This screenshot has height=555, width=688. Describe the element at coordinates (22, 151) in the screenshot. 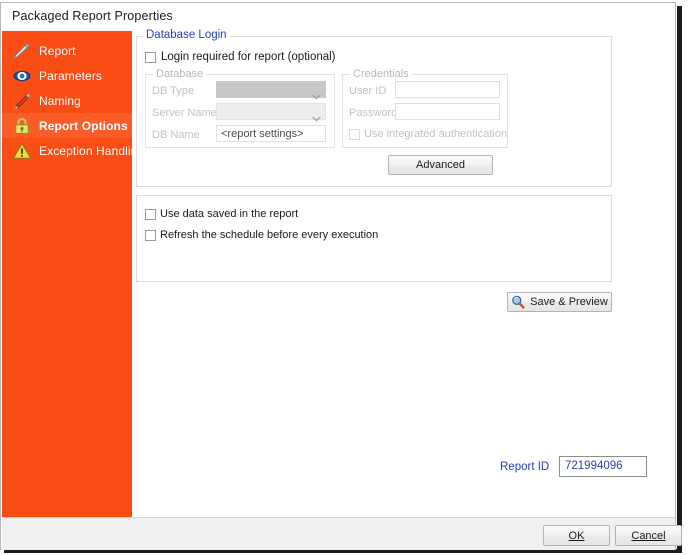

I see `warning-triangle-icon` at that location.